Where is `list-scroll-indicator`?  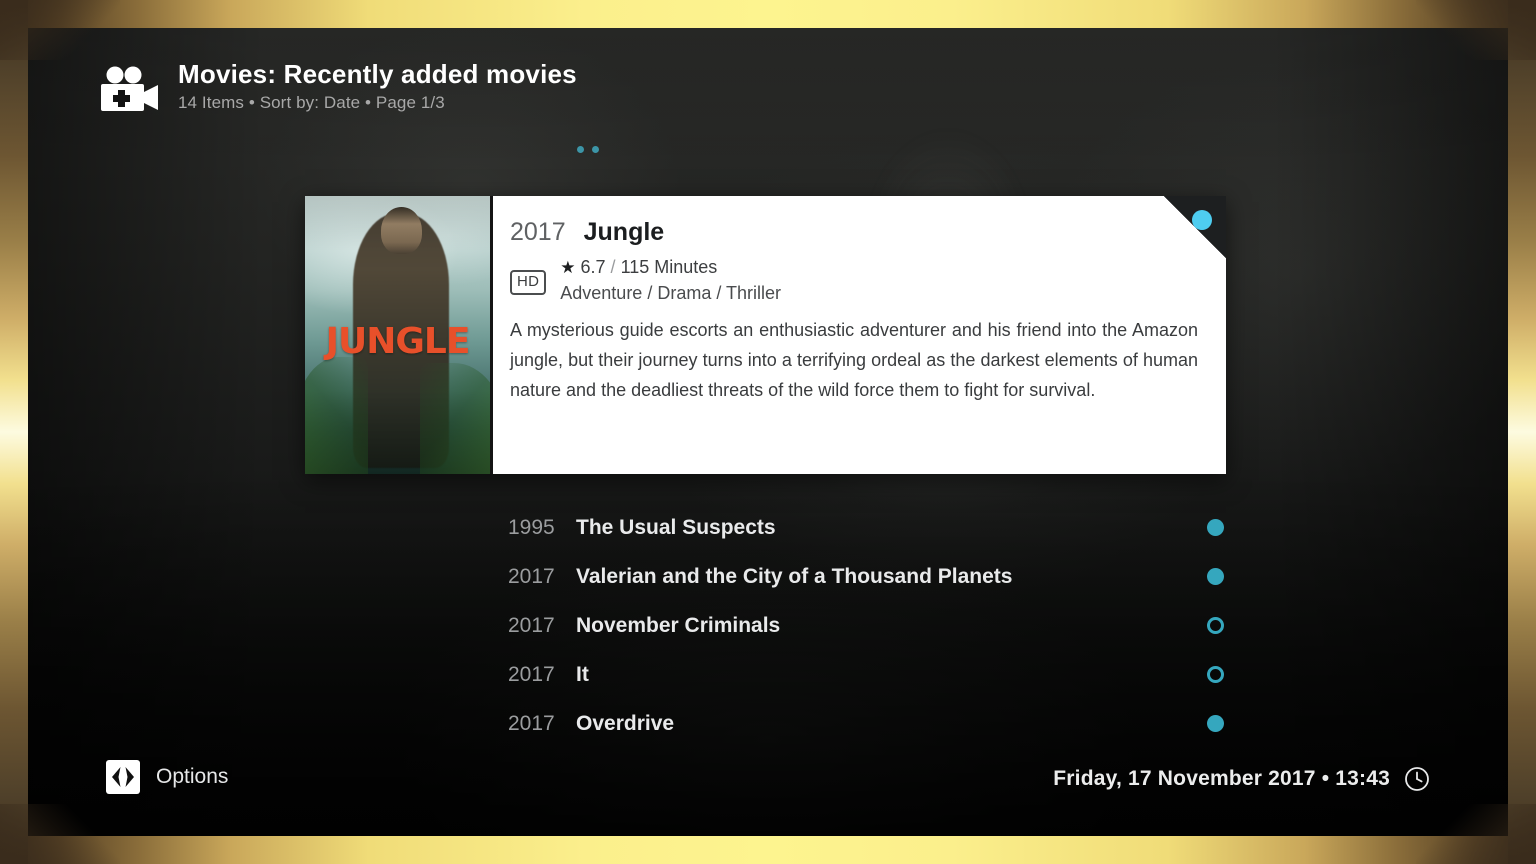
list-scroll-indicator is located at coordinates (588, 149).